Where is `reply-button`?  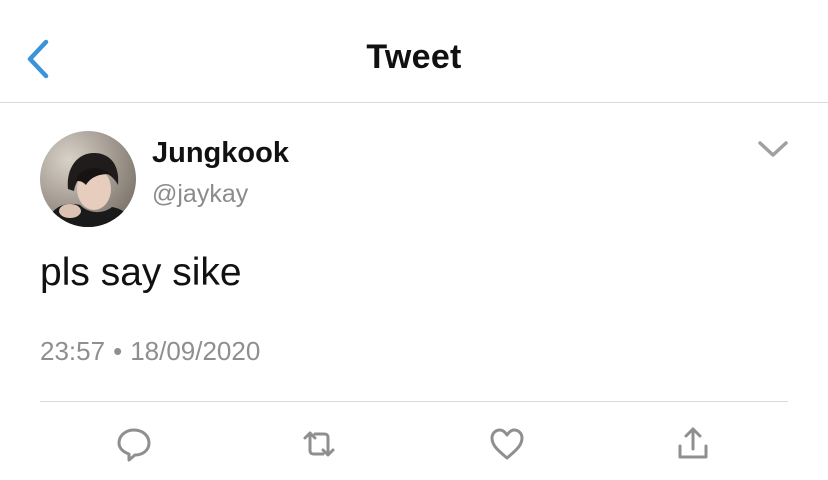
reply-button is located at coordinates (134, 444).